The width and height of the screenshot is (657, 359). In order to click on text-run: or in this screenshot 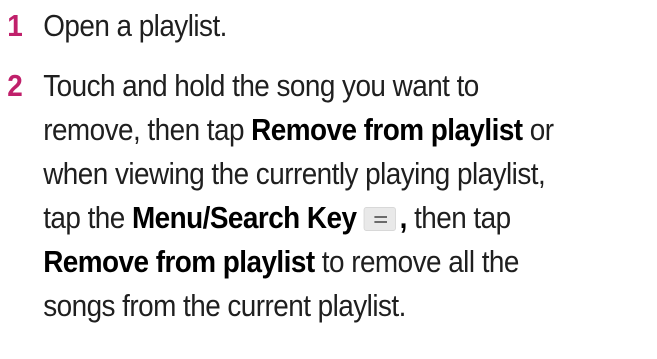, I will do `click(538, 129)`.